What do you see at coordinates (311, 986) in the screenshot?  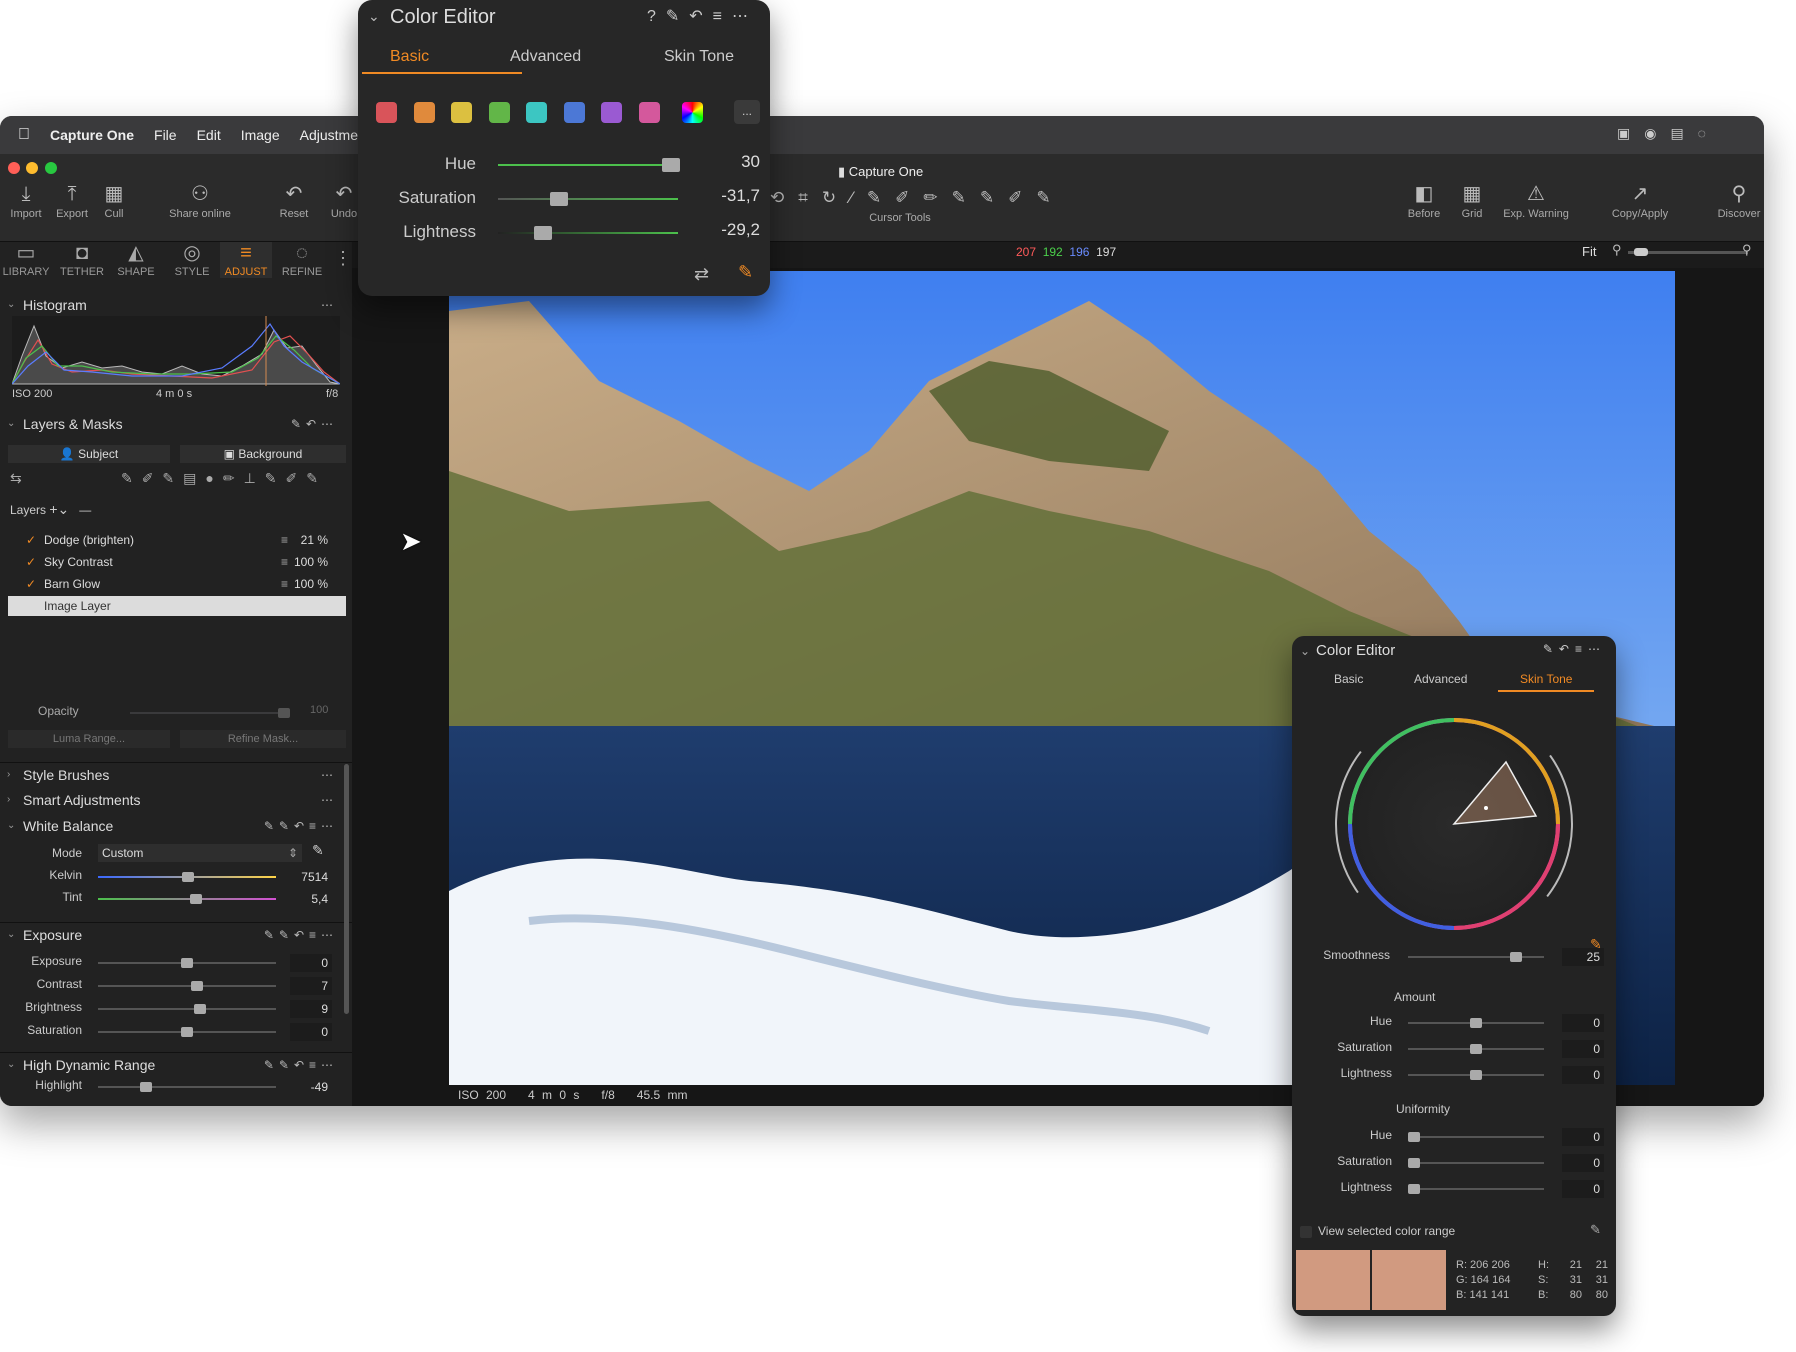 I see `exposure-row-value: 7` at bounding box center [311, 986].